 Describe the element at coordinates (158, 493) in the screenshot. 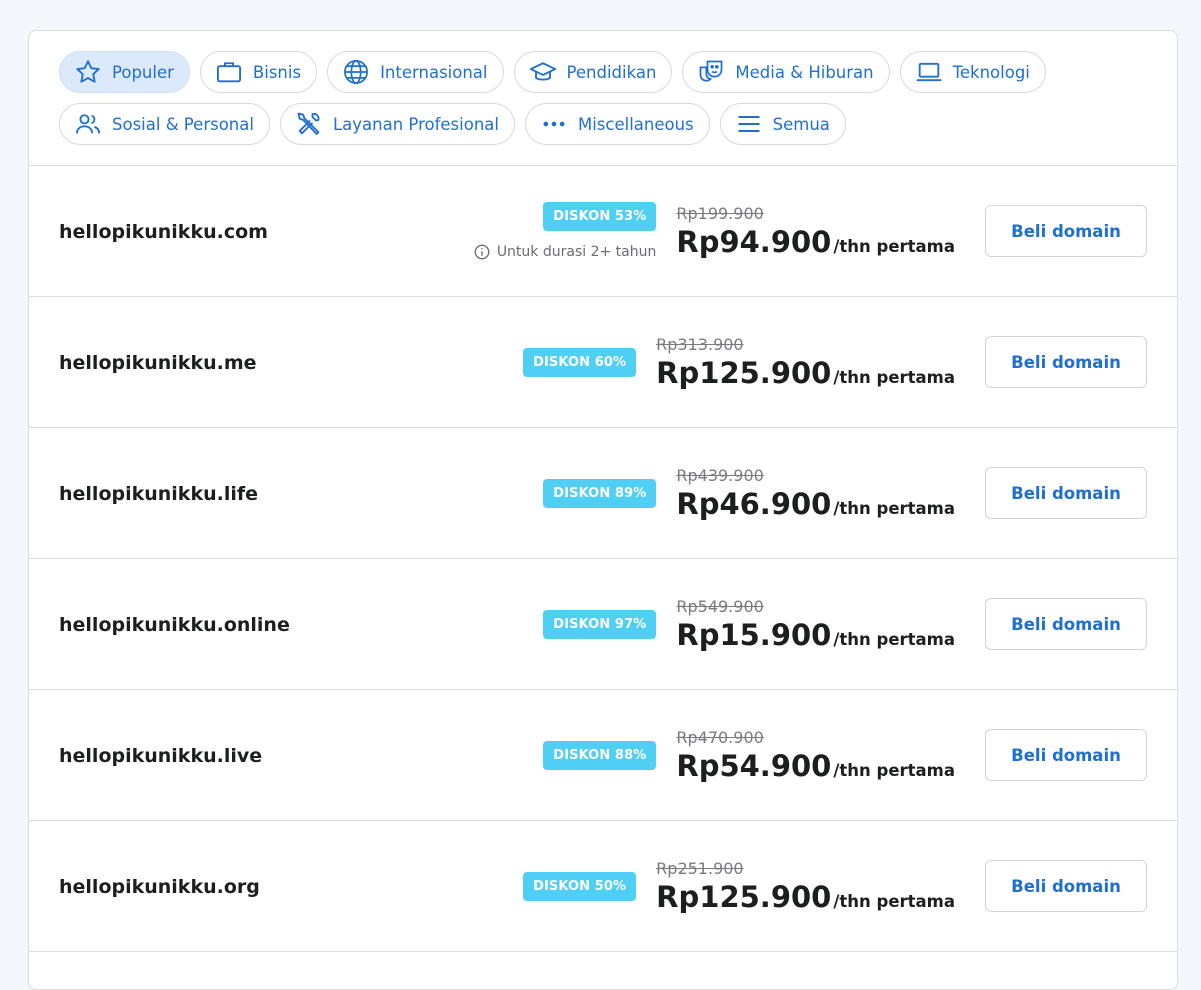

I see `domain-name: hellopikunikku.life` at that location.